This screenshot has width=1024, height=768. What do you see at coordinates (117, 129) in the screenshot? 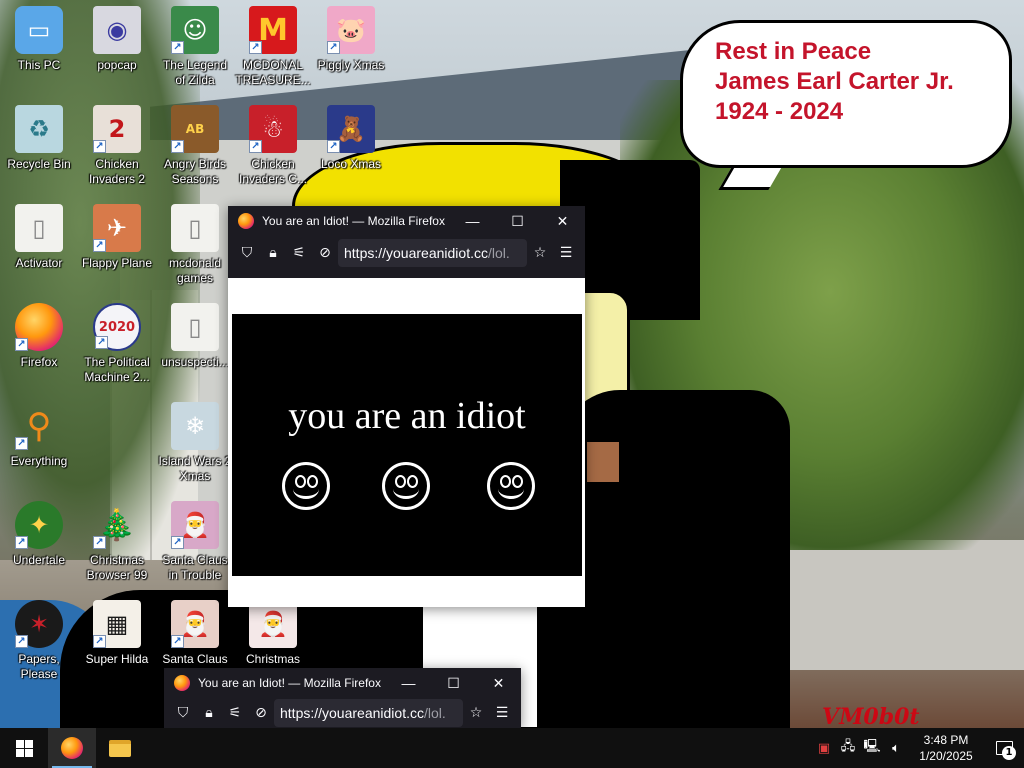
I see `chicken-invaders-2-icon: 2 ↗` at bounding box center [117, 129].